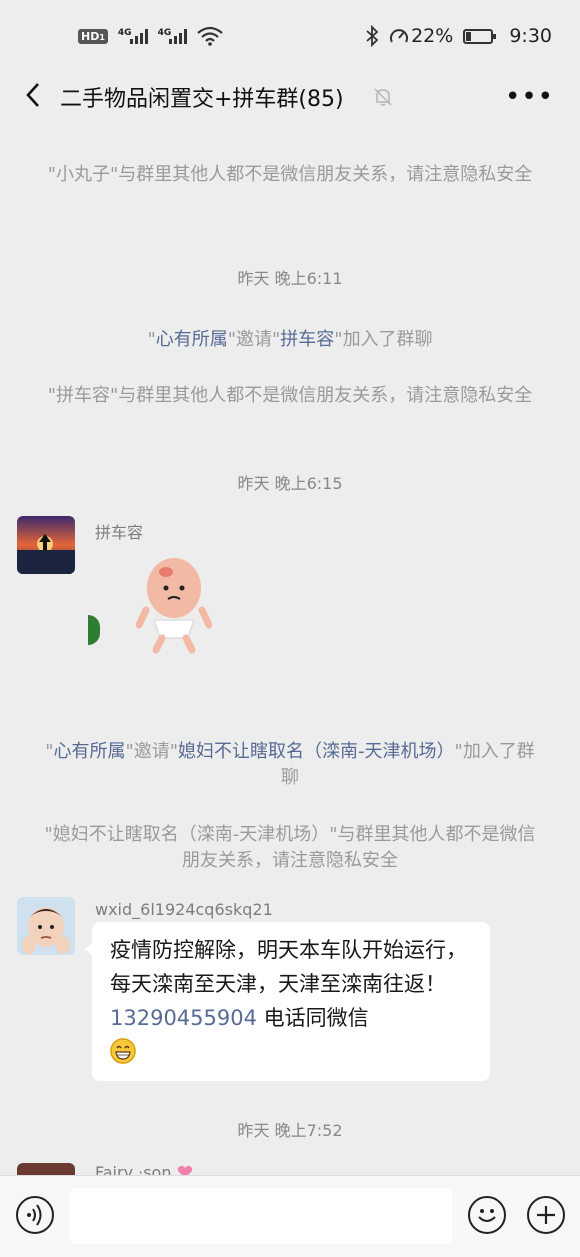 Image resolution: width=580 pixels, height=1257 pixels. Describe the element at coordinates (432, 36) in the screenshot. I see `battery-percent: 22%` at that location.